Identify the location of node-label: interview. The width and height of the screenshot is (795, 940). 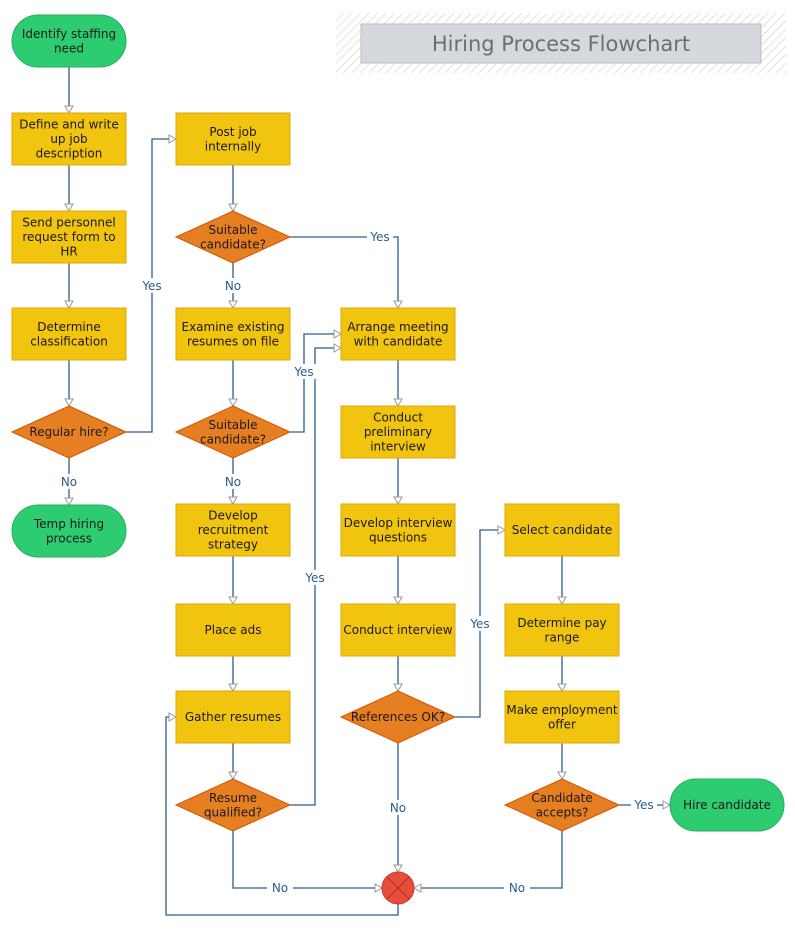
(398, 447).